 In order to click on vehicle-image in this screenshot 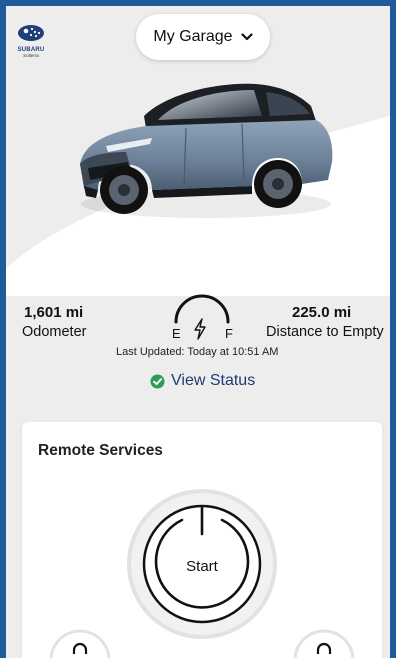, I will do `click(206, 150)`.